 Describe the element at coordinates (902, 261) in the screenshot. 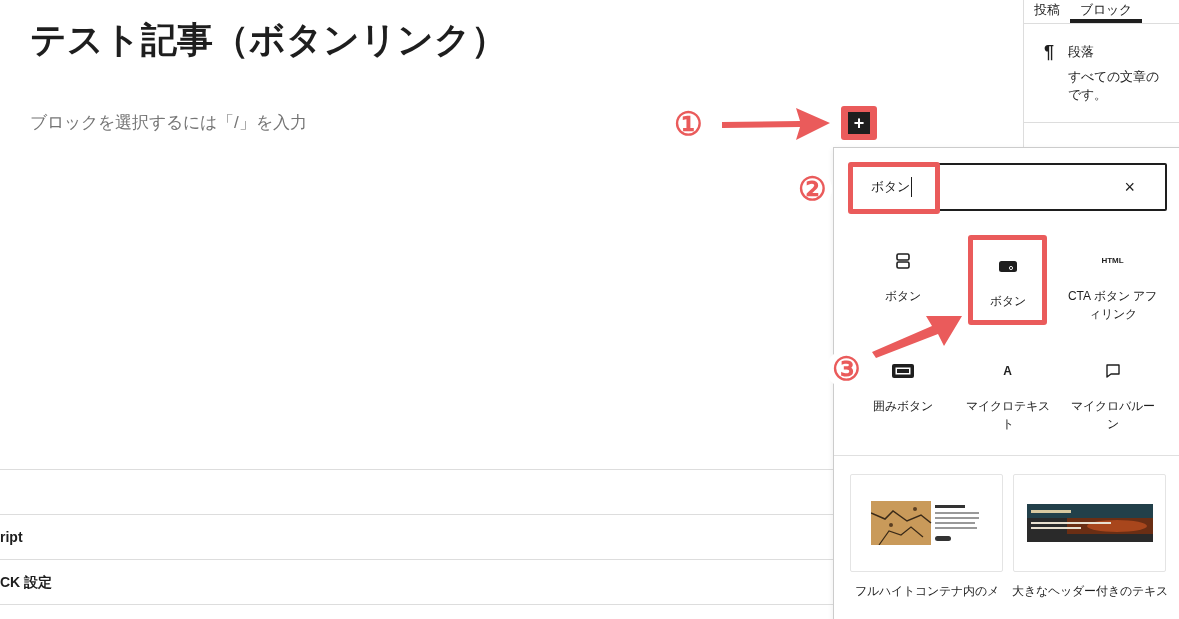

I see `buttons-icon` at that location.